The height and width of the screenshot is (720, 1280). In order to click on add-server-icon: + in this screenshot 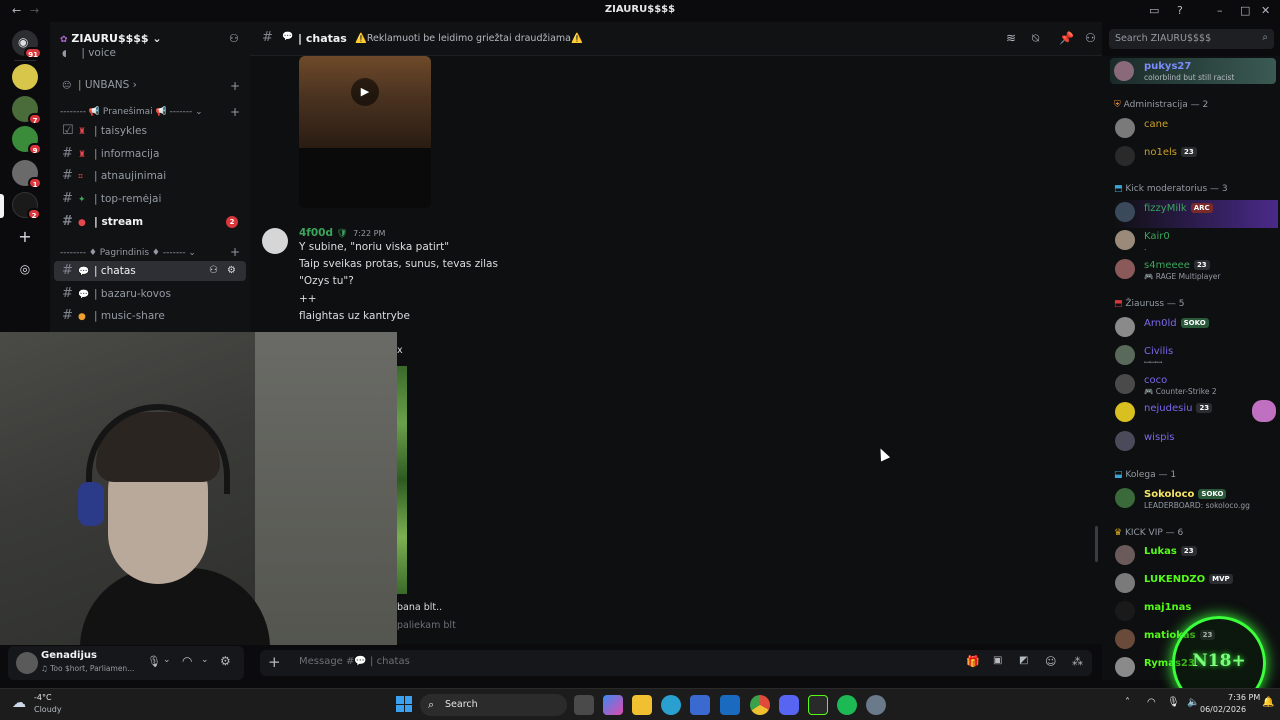, I will do `click(25, 237)`.